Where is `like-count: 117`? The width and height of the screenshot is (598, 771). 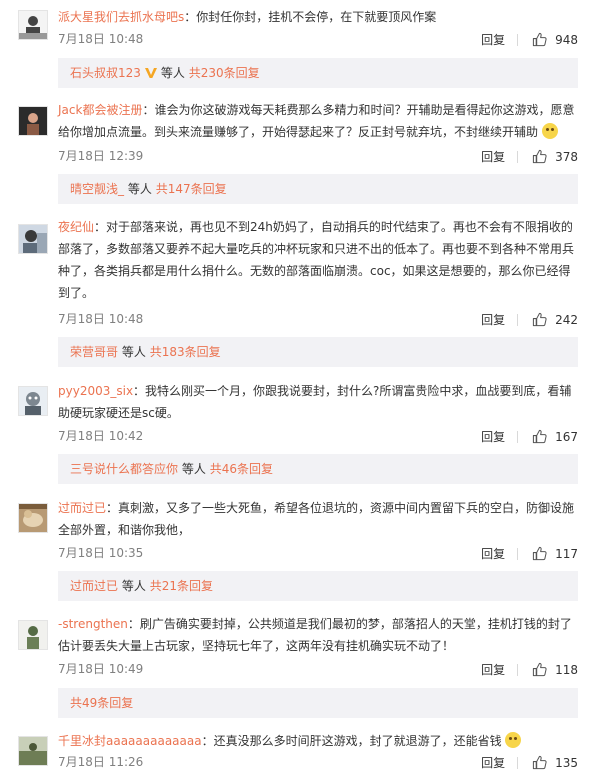
like-count: 117 is located at coordinates (566, 553).